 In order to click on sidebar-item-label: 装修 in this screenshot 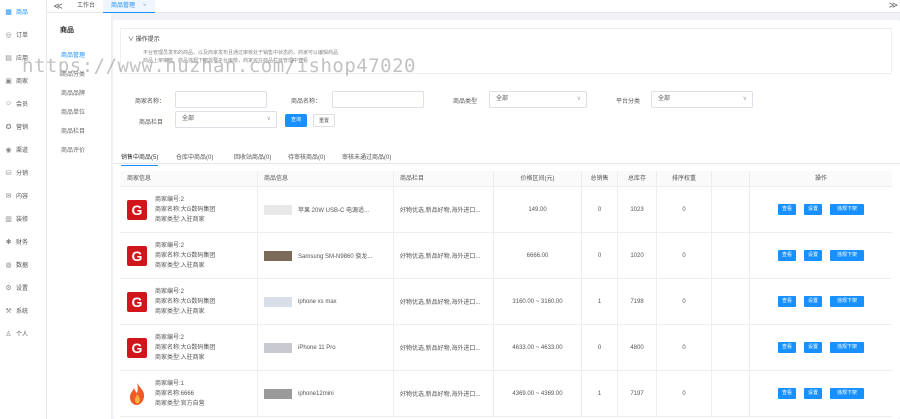, I will do `click(22, 220)`.